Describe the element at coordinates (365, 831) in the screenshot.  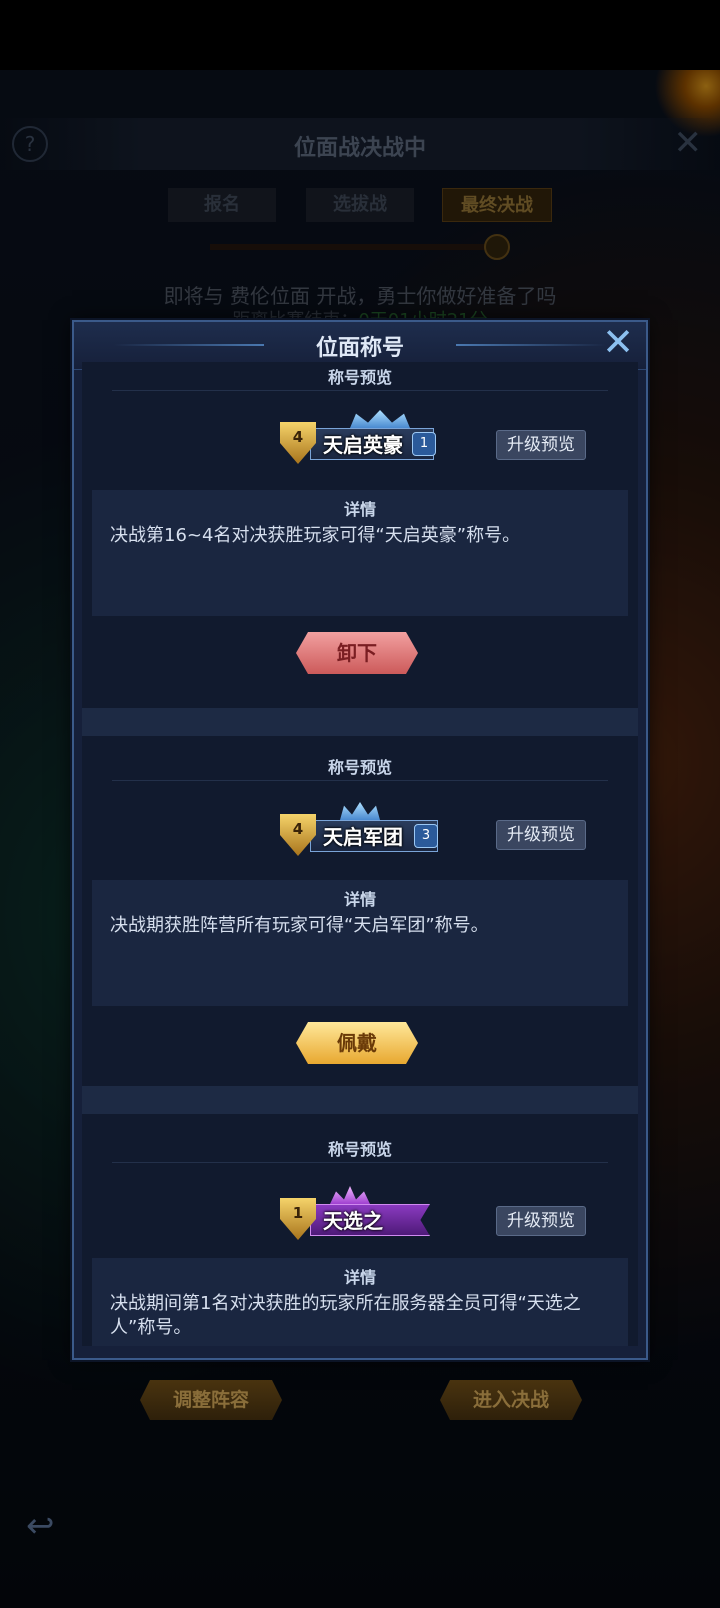
I see `title-badge: 天启军团 4 3` at that location.